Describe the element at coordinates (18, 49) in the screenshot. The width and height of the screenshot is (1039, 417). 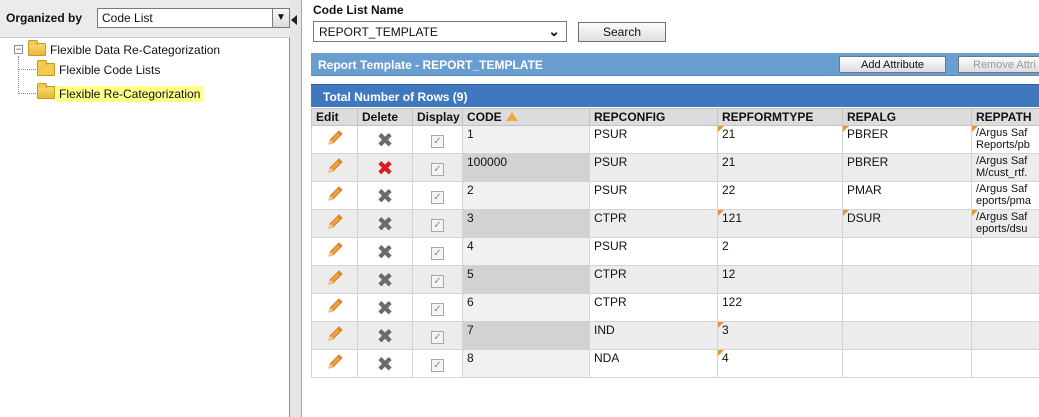
I see `collapse-icon: −` at that location.